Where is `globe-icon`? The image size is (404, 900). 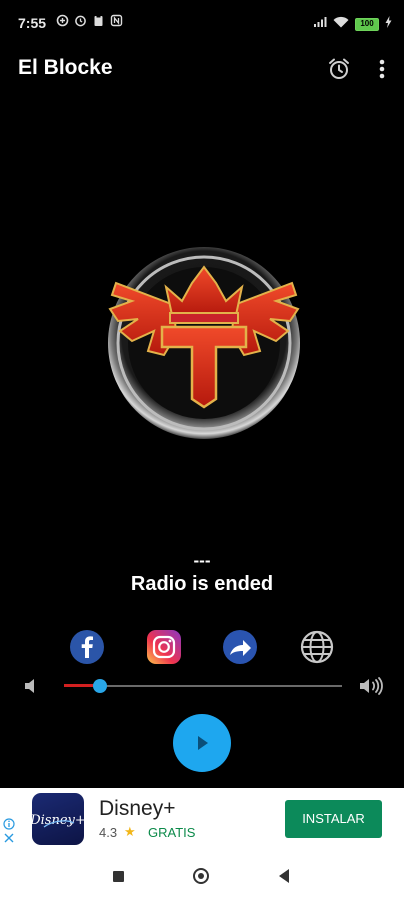 globe-icon is located at coordinates (317, 647).